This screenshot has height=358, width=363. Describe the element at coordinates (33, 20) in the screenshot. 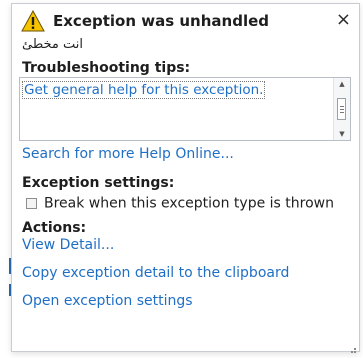

I see `warning-icon` at that location.